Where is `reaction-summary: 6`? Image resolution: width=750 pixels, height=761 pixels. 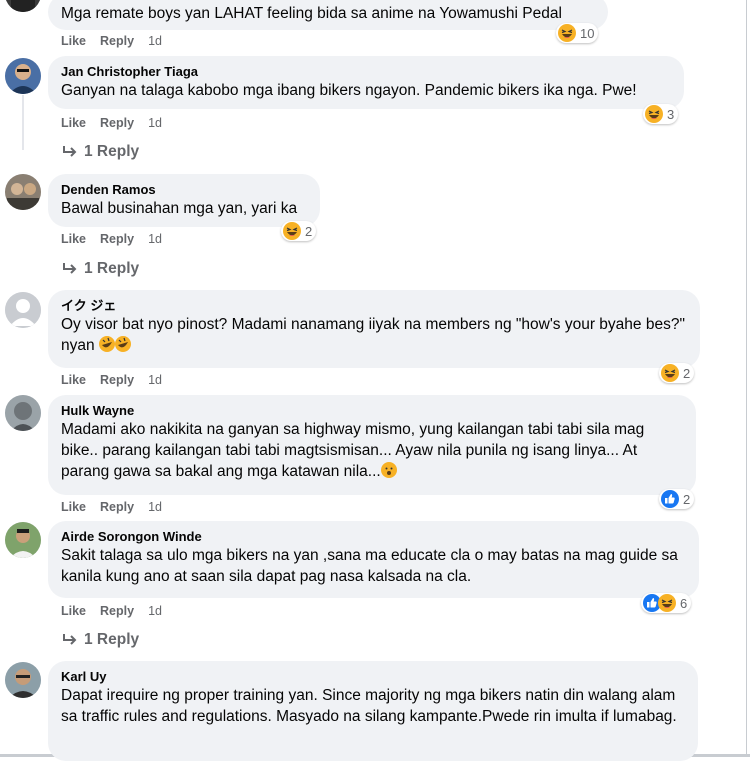
reaction-summary: 6 is located at coordinates (666, 603).